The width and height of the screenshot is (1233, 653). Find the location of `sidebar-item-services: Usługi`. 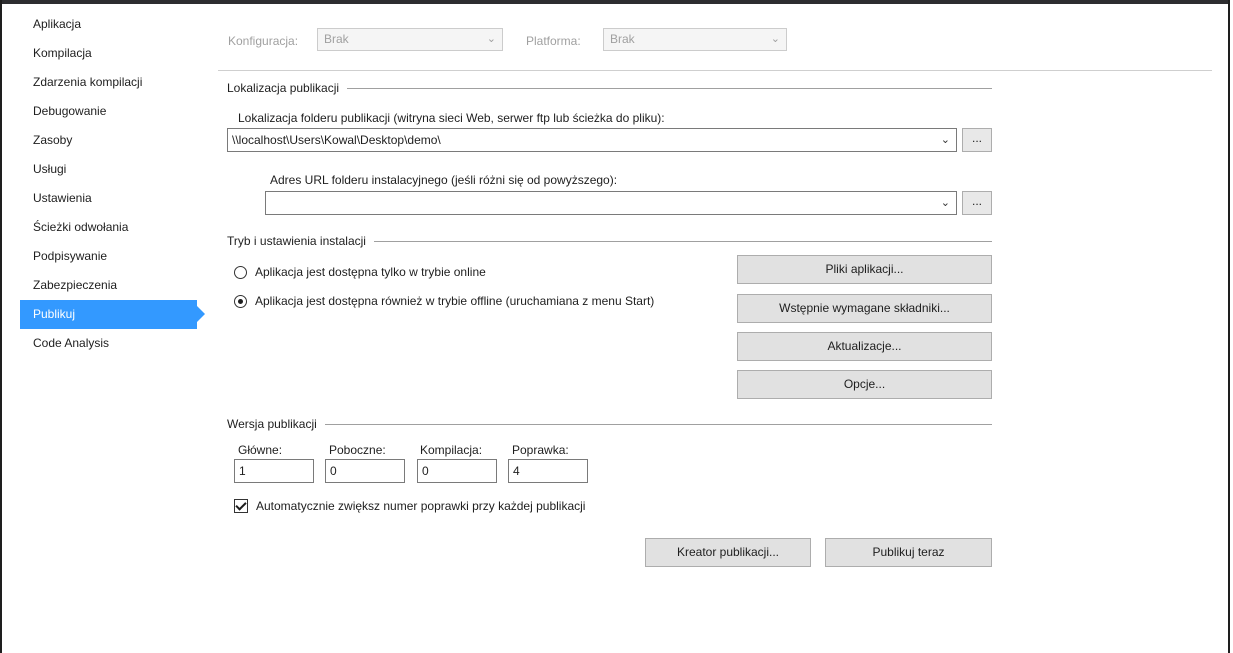

sidebar-item-services: Usługi is located at coordinates (118, 169).